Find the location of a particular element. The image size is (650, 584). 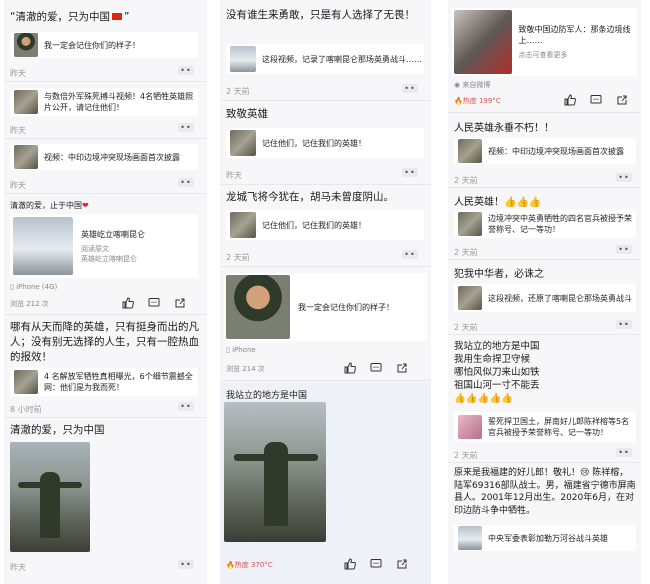

linked-post-card: 4 名解放军牺牲真相曝光，6个细节震撼全网：他们是为我而死！ is located at coordinates (104, 382).